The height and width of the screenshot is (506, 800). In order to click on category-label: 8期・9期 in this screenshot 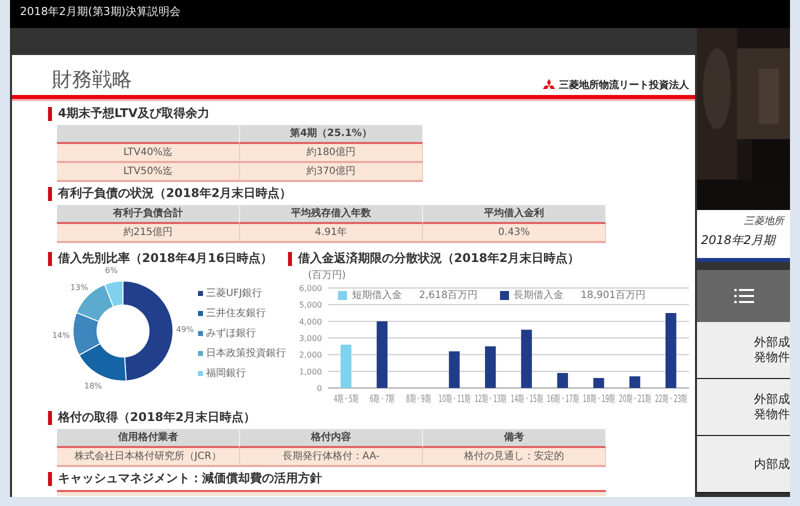, I will do `click(418, 398)`.